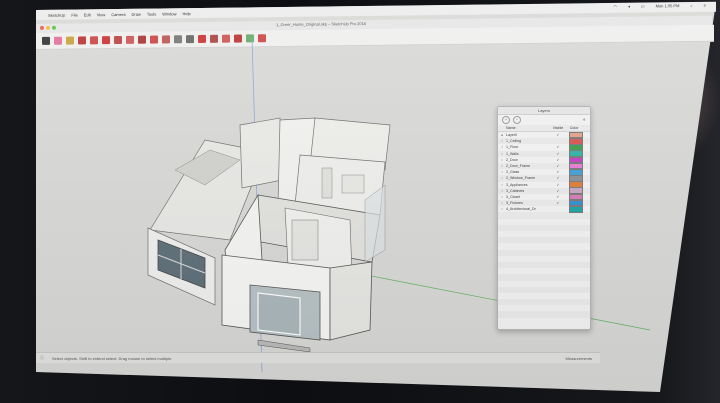 The image size is (720, 403). What do you see at coordinates (506, 120) in the screenshot?
I see `add-layer-icon: +` at bounding box center [506, 120].